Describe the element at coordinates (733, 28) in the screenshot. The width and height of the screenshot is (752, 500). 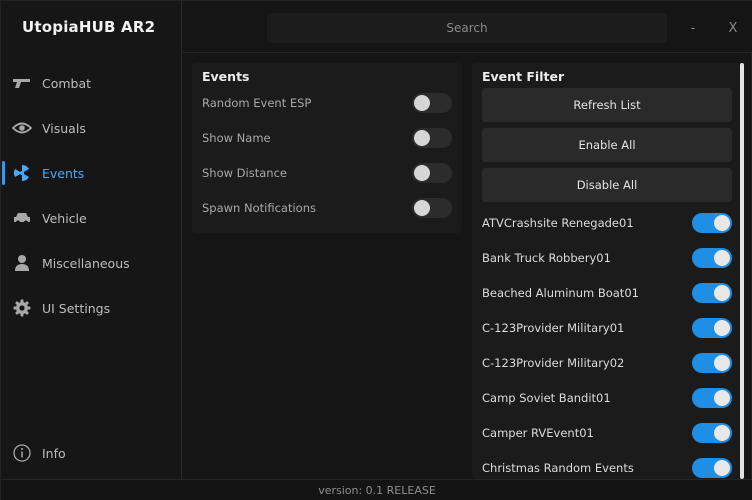
I see `close-button: X` at that location.